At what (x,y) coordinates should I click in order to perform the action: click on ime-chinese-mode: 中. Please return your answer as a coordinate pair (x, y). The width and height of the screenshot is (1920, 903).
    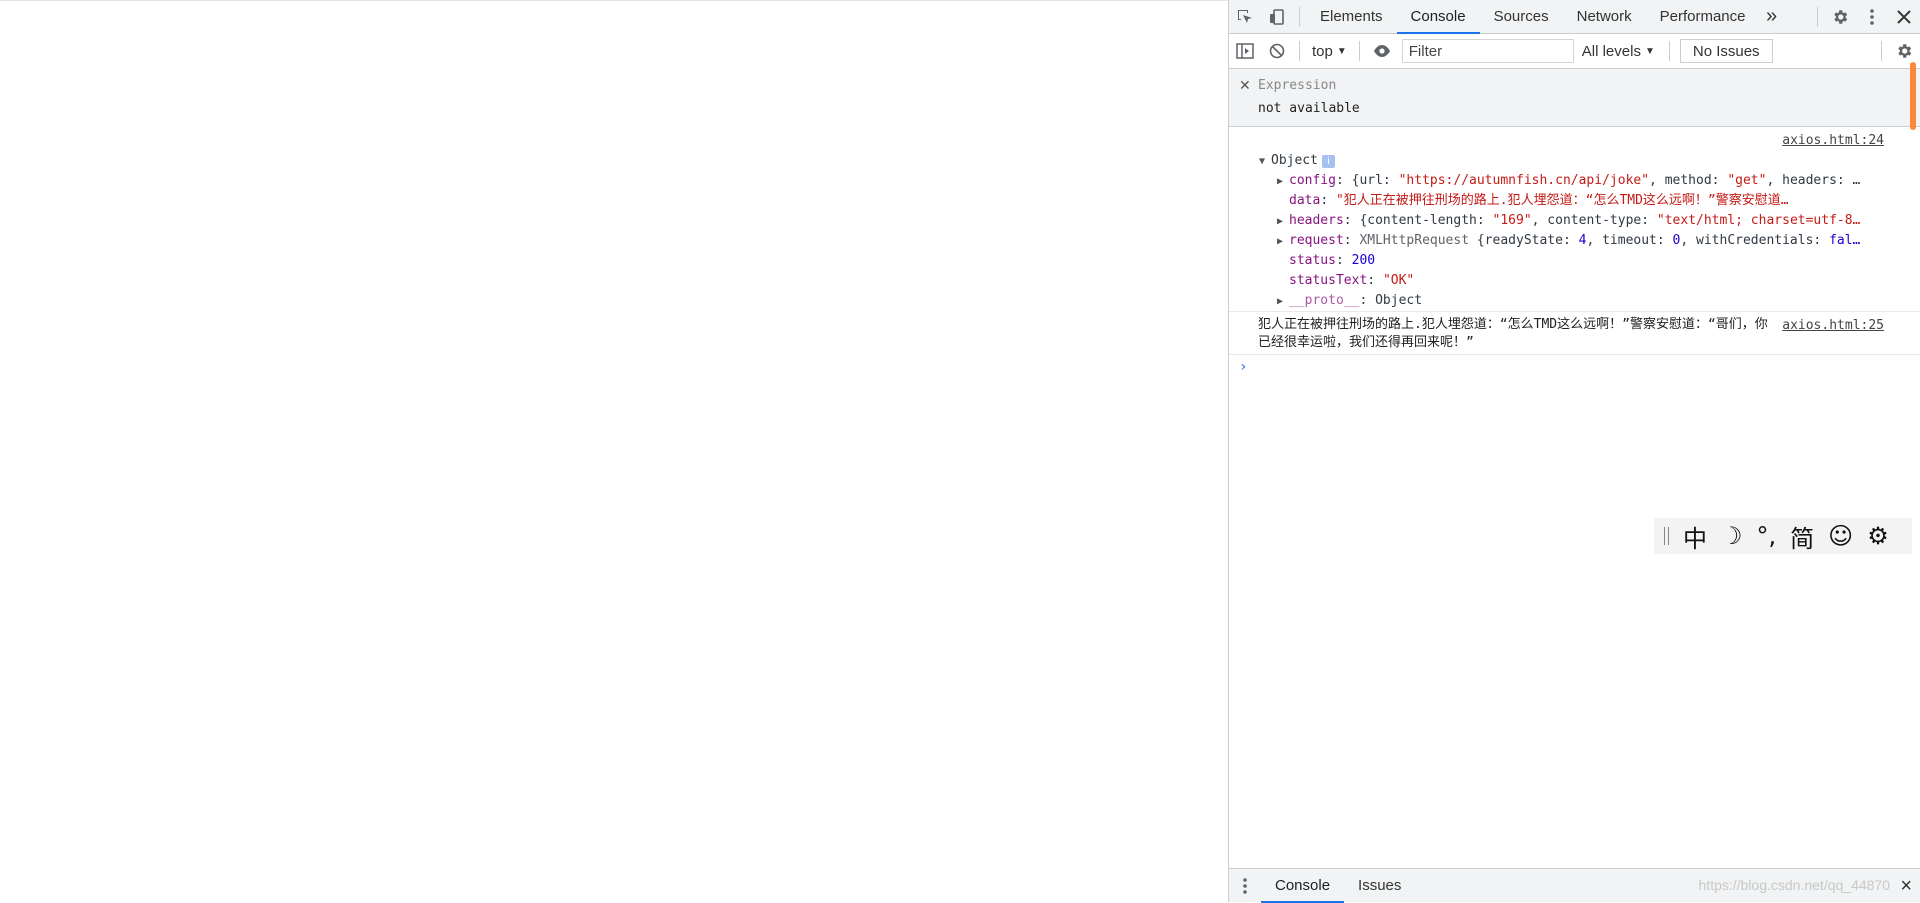
    Looking at the image, I should click on (1695, 536).